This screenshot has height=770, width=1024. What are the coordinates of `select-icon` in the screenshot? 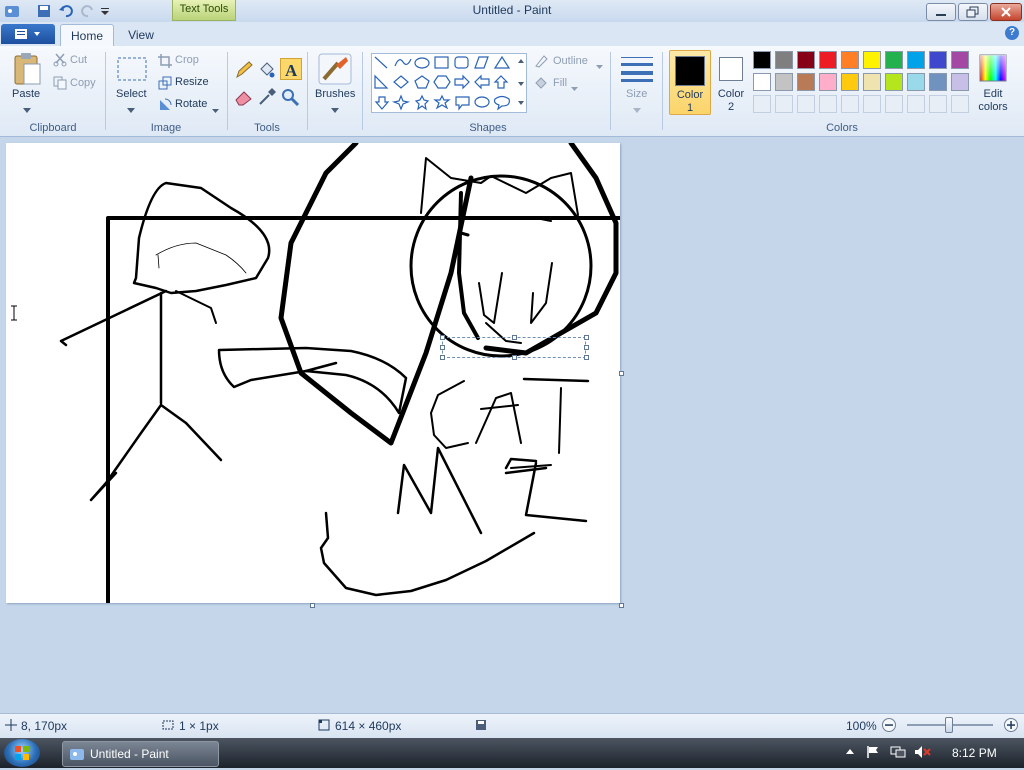 It's located at (132, 69).